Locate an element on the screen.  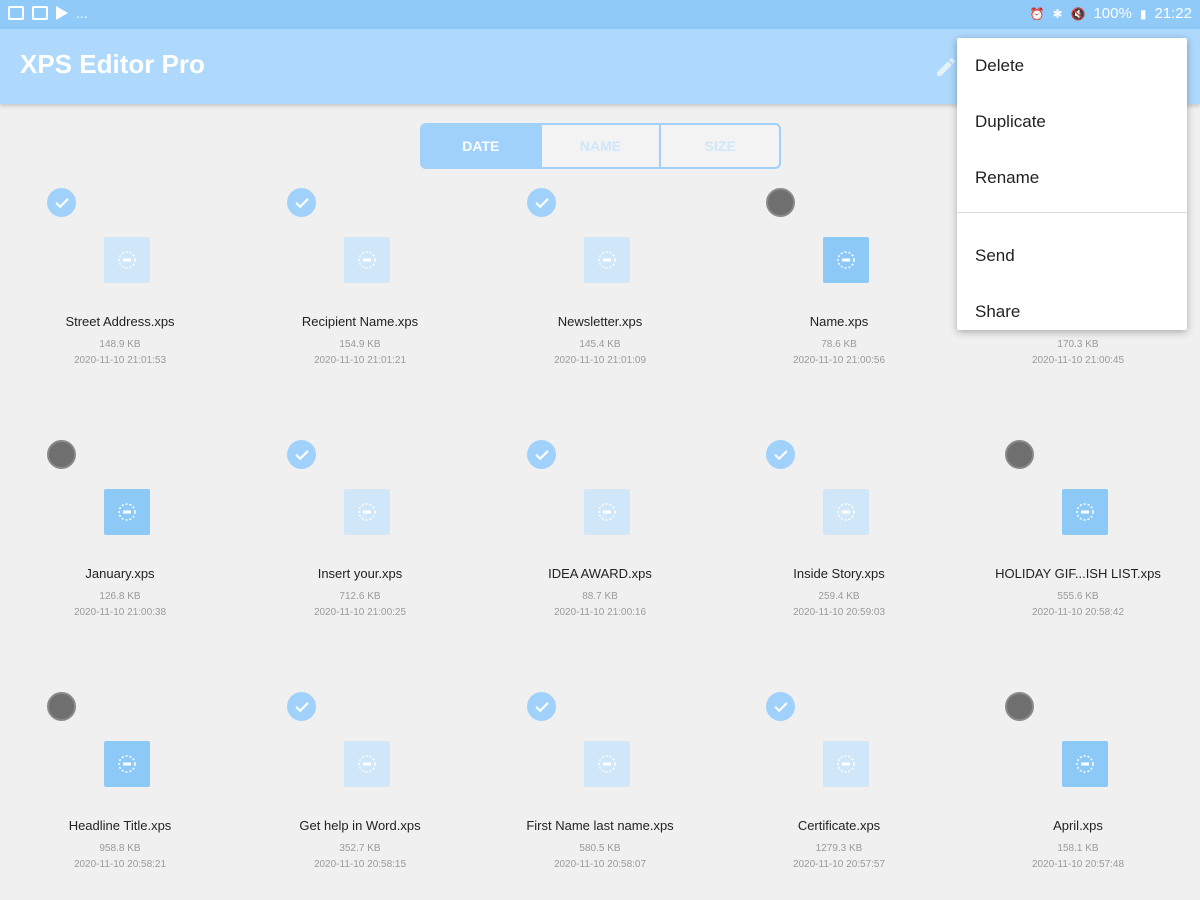
file-name: Name.xps is located at coordinates (839, 321).